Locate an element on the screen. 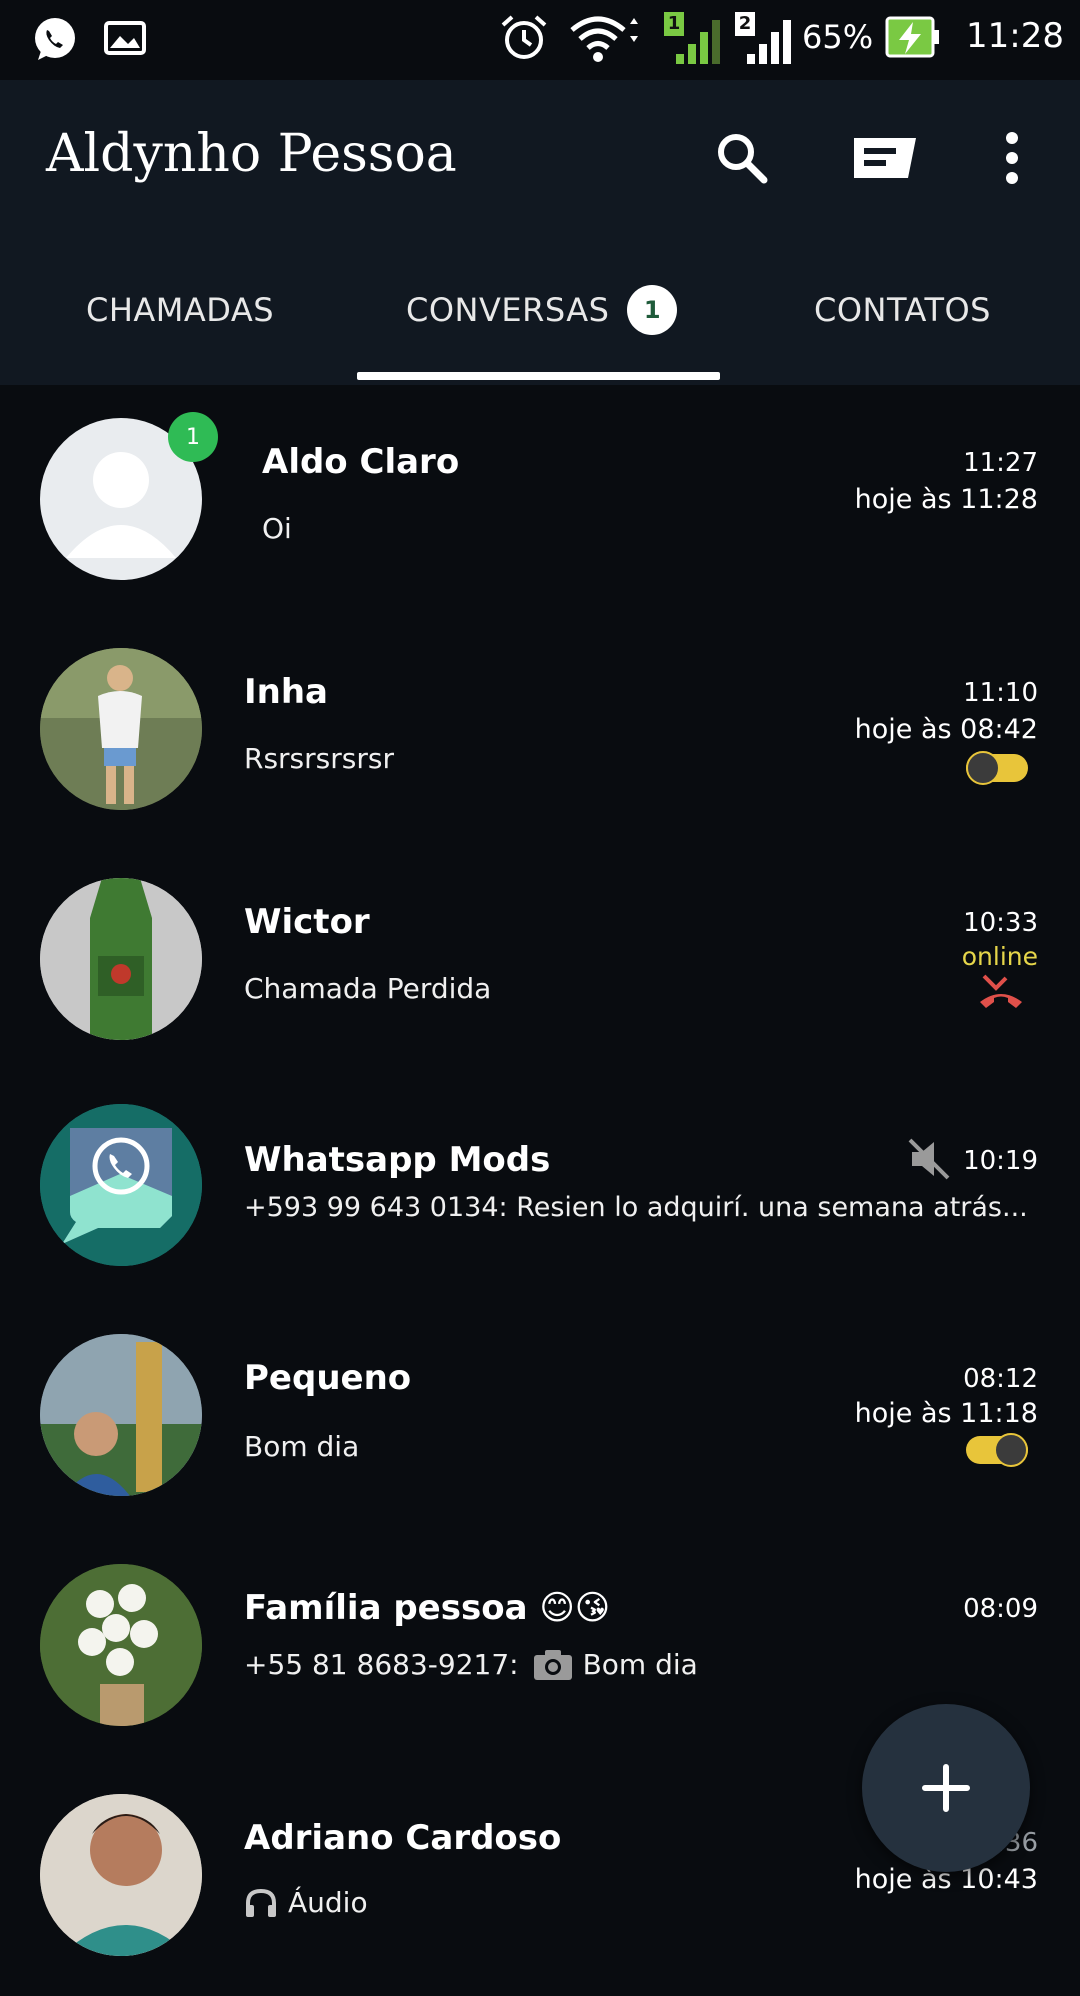 The image size is (1080, 1996). search-icon is located at coordinates (743, 159).